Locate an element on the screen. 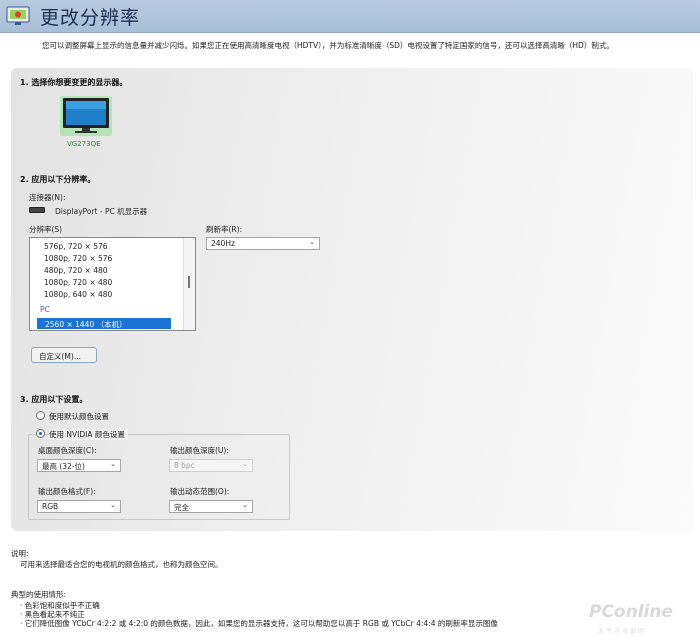 This screenshot has height=643, width=700. connector-value: DisplayPort - PC 机显示器 is located at coordinates (101, 211).